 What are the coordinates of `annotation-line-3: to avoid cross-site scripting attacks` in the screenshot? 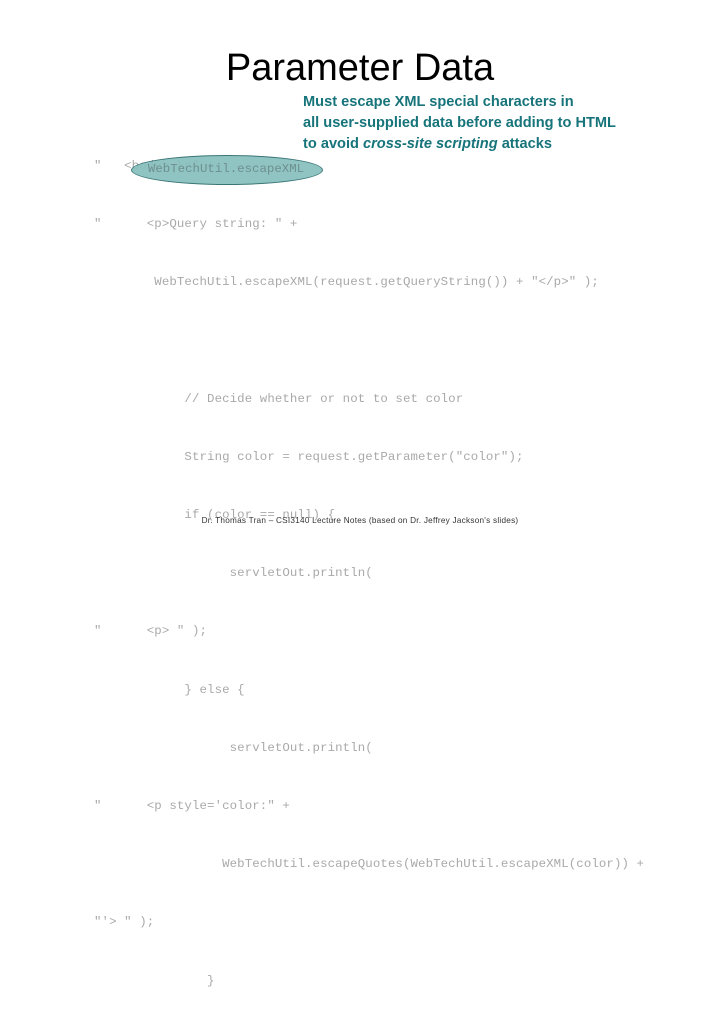 It's located at (493, 144).